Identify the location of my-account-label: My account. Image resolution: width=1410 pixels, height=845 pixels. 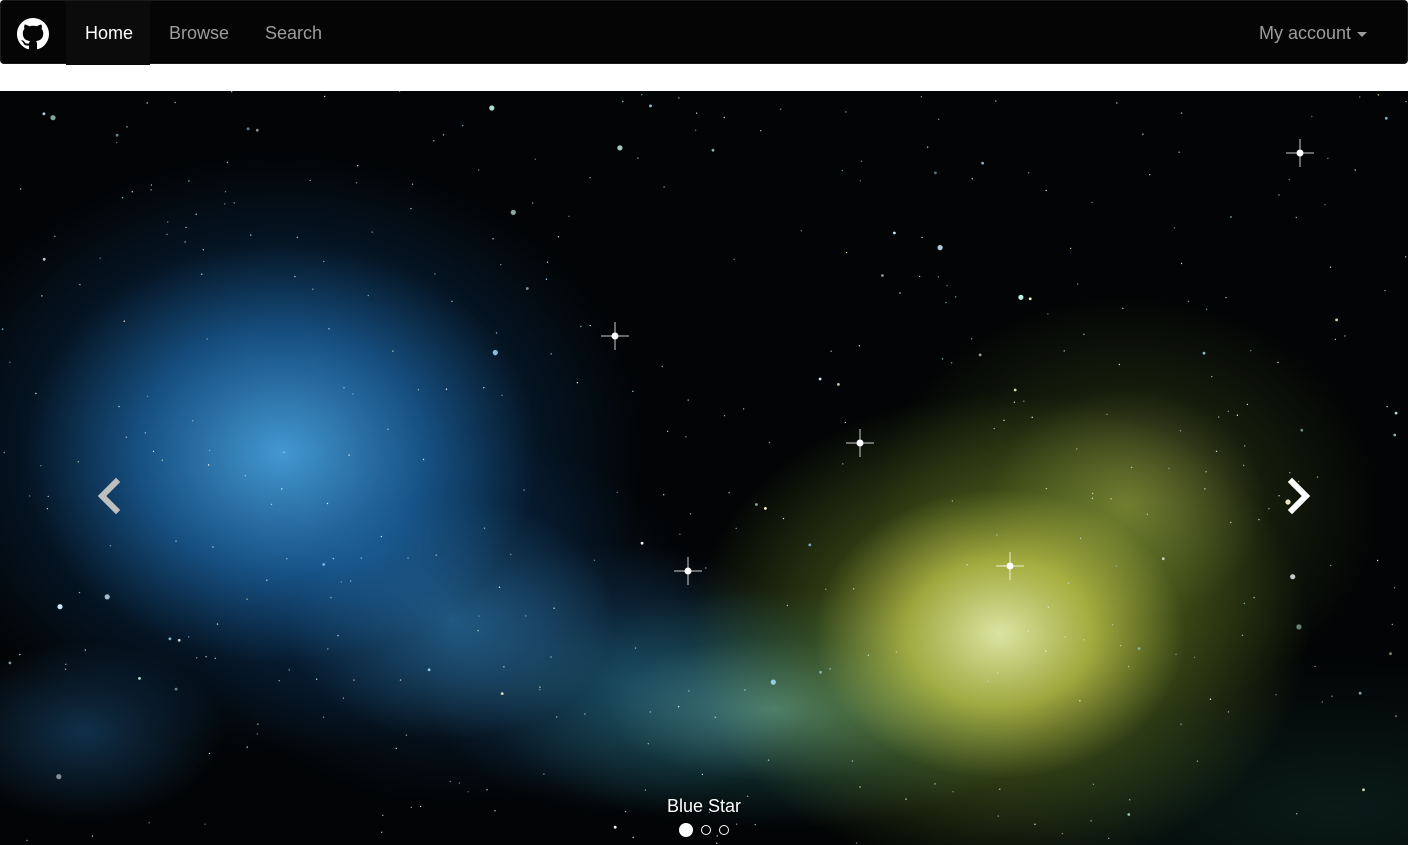
(1304, 33).